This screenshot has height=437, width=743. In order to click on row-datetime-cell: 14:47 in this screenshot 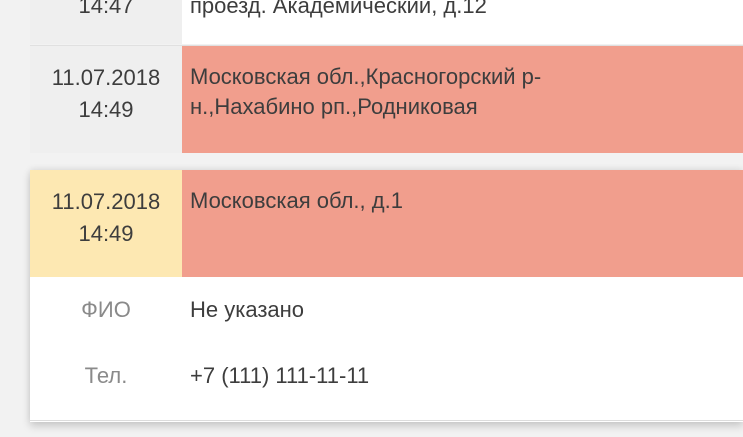, I will do `click(106, 22)`.